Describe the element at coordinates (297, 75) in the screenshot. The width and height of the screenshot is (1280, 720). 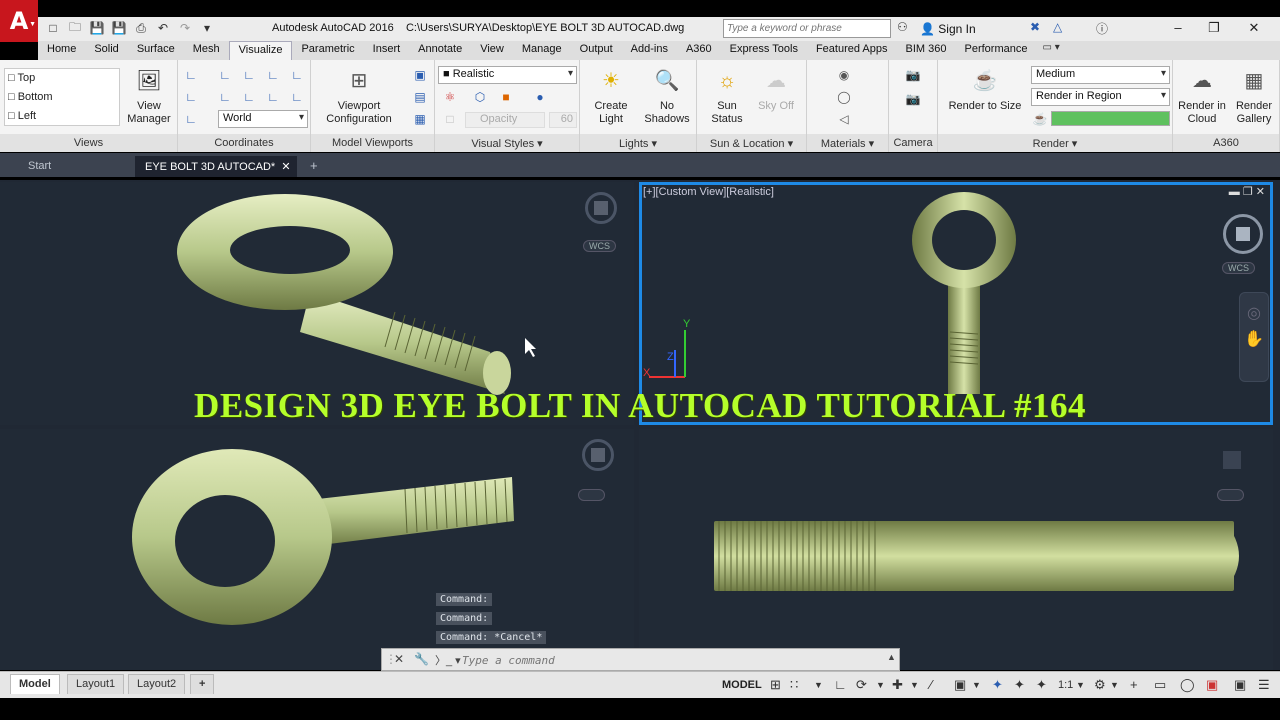
I see `ucs-view-icon: ∟` at that location.